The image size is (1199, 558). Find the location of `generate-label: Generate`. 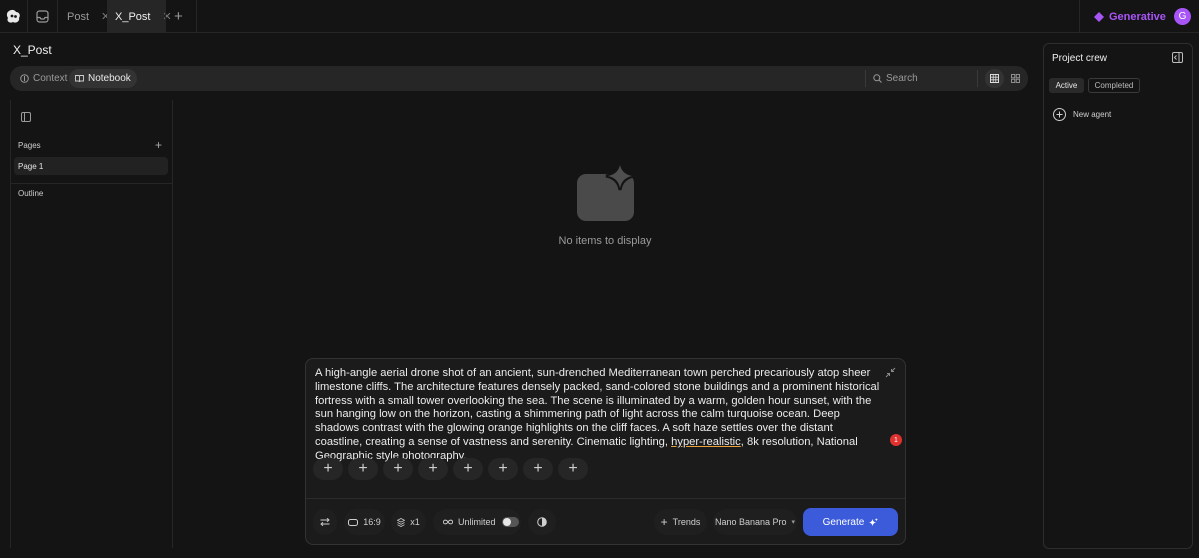

generate-label: Generate is located at coordinates (843, 522).